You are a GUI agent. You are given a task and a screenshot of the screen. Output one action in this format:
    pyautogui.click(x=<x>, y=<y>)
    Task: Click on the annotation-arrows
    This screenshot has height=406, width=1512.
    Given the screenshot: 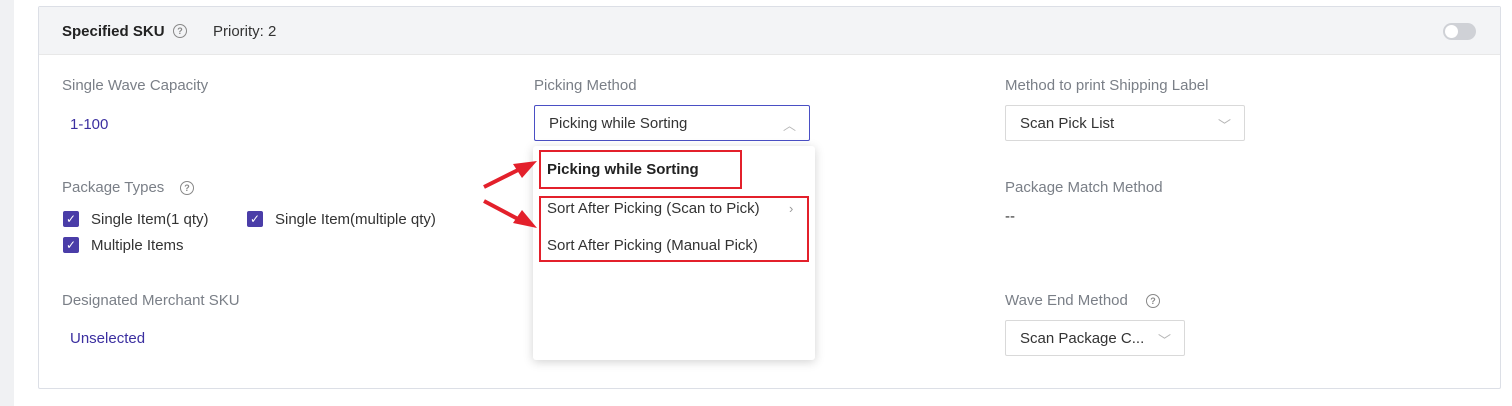 What is the action you would take?
    pyautogui.click(x=510, y=194)
    